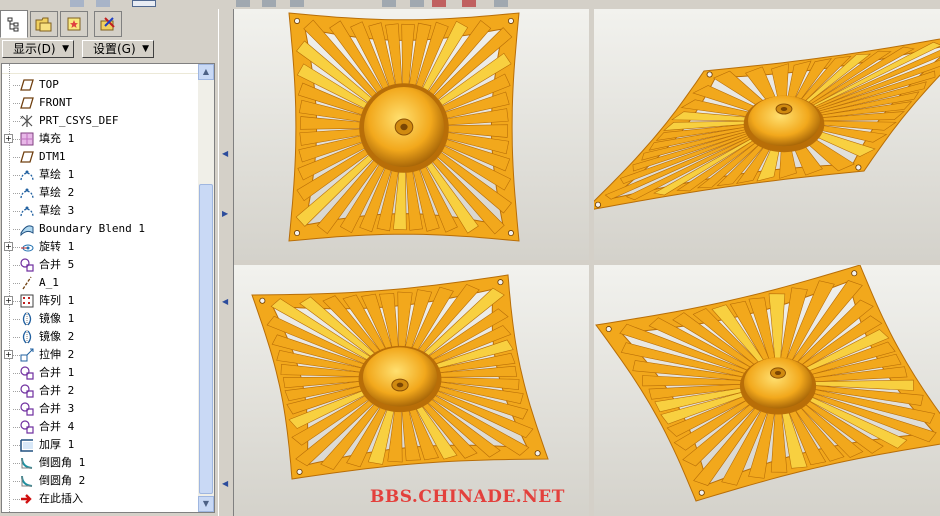  Describe the element at coordinates (101, 319) in the screenshot. I see `tree-item: 镜像 1` at that location.